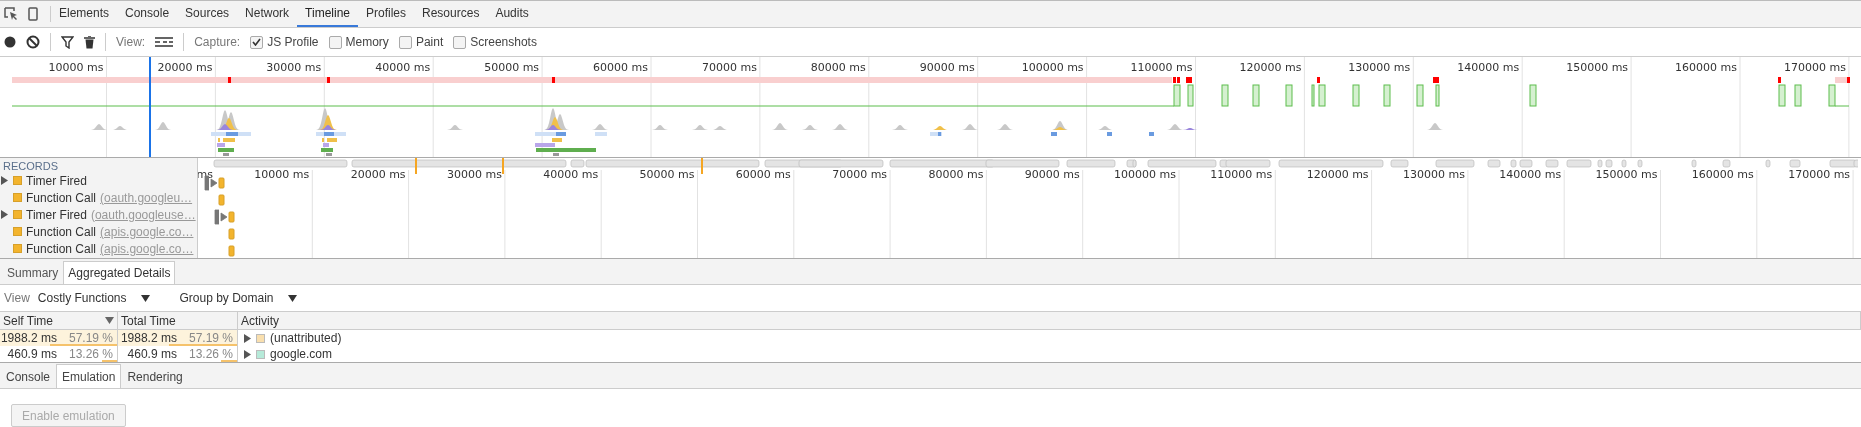  I want to click on record-icon, so click(10, 42).